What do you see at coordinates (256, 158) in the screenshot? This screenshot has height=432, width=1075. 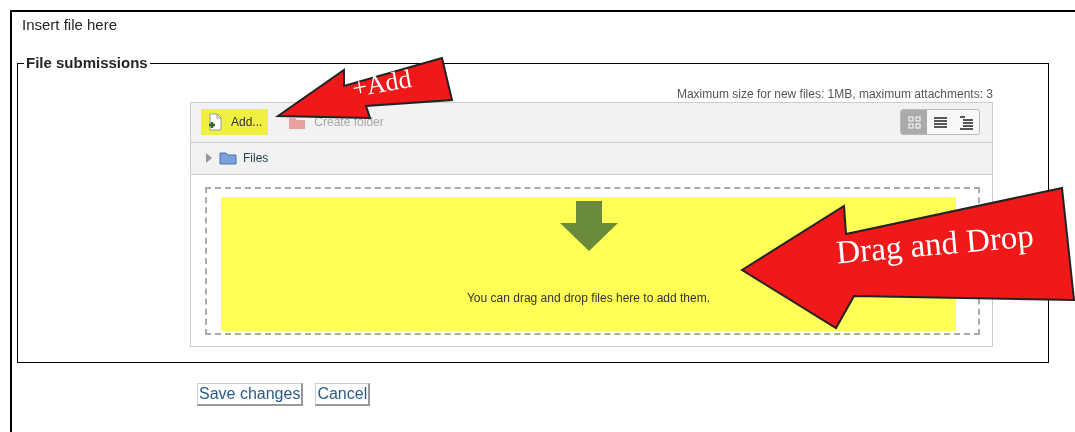 I see `folder-path-link: Files` at bounding box center [256, 158].